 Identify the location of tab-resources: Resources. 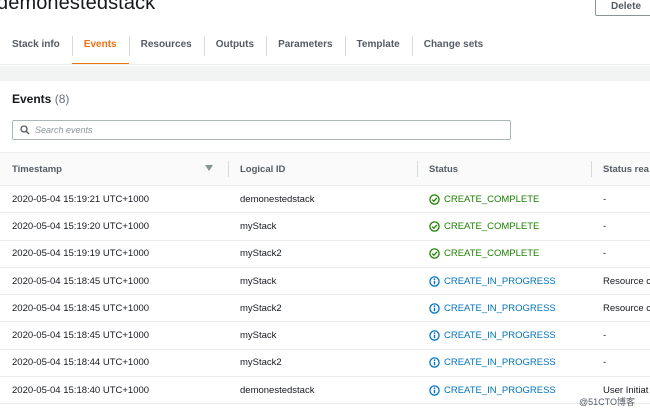
(166, 47).